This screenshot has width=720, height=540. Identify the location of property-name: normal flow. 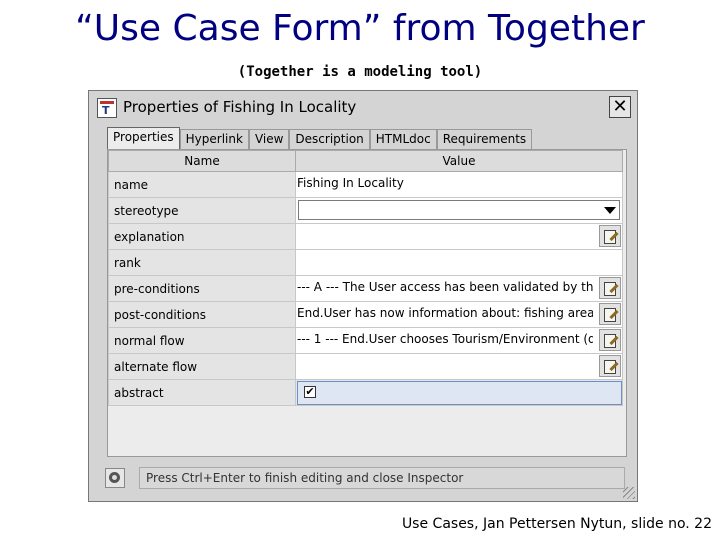
(202, 340).